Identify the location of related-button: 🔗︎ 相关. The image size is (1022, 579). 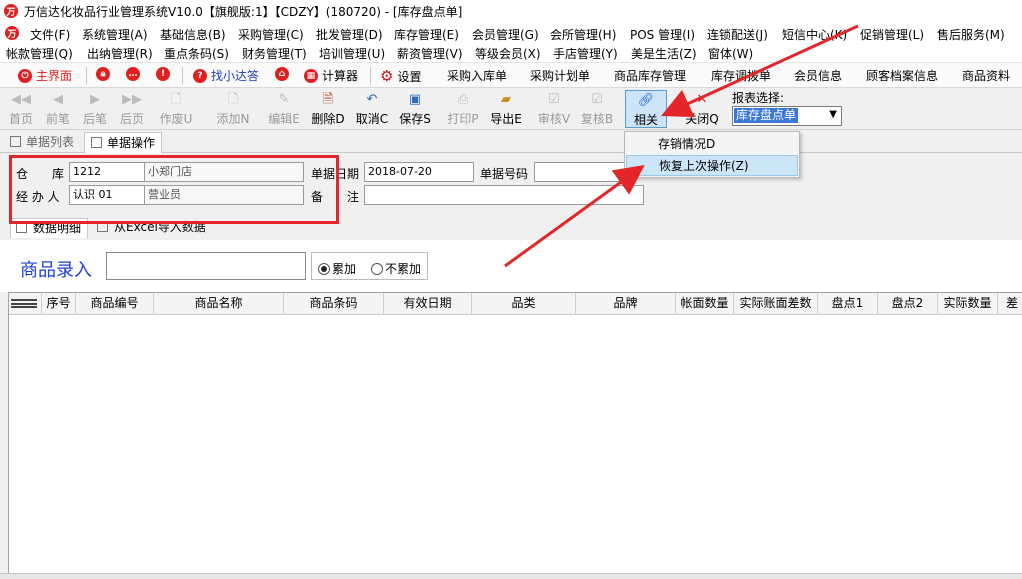
(646, 109).